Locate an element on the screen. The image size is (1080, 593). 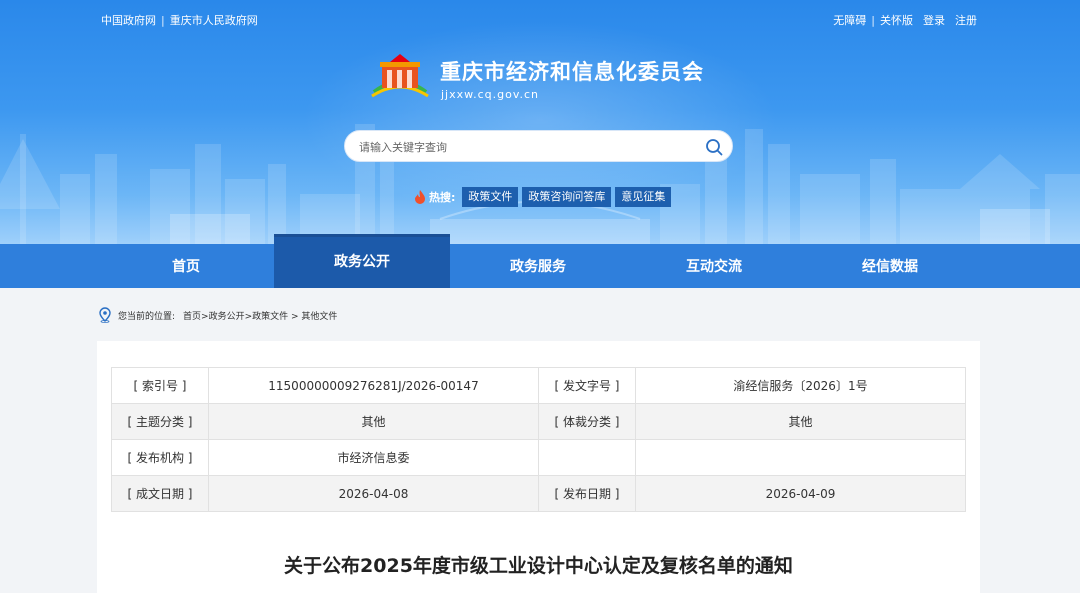
table-row: [ 发布机构 ] 市经济信息委 is located at coordinates (538, 457).